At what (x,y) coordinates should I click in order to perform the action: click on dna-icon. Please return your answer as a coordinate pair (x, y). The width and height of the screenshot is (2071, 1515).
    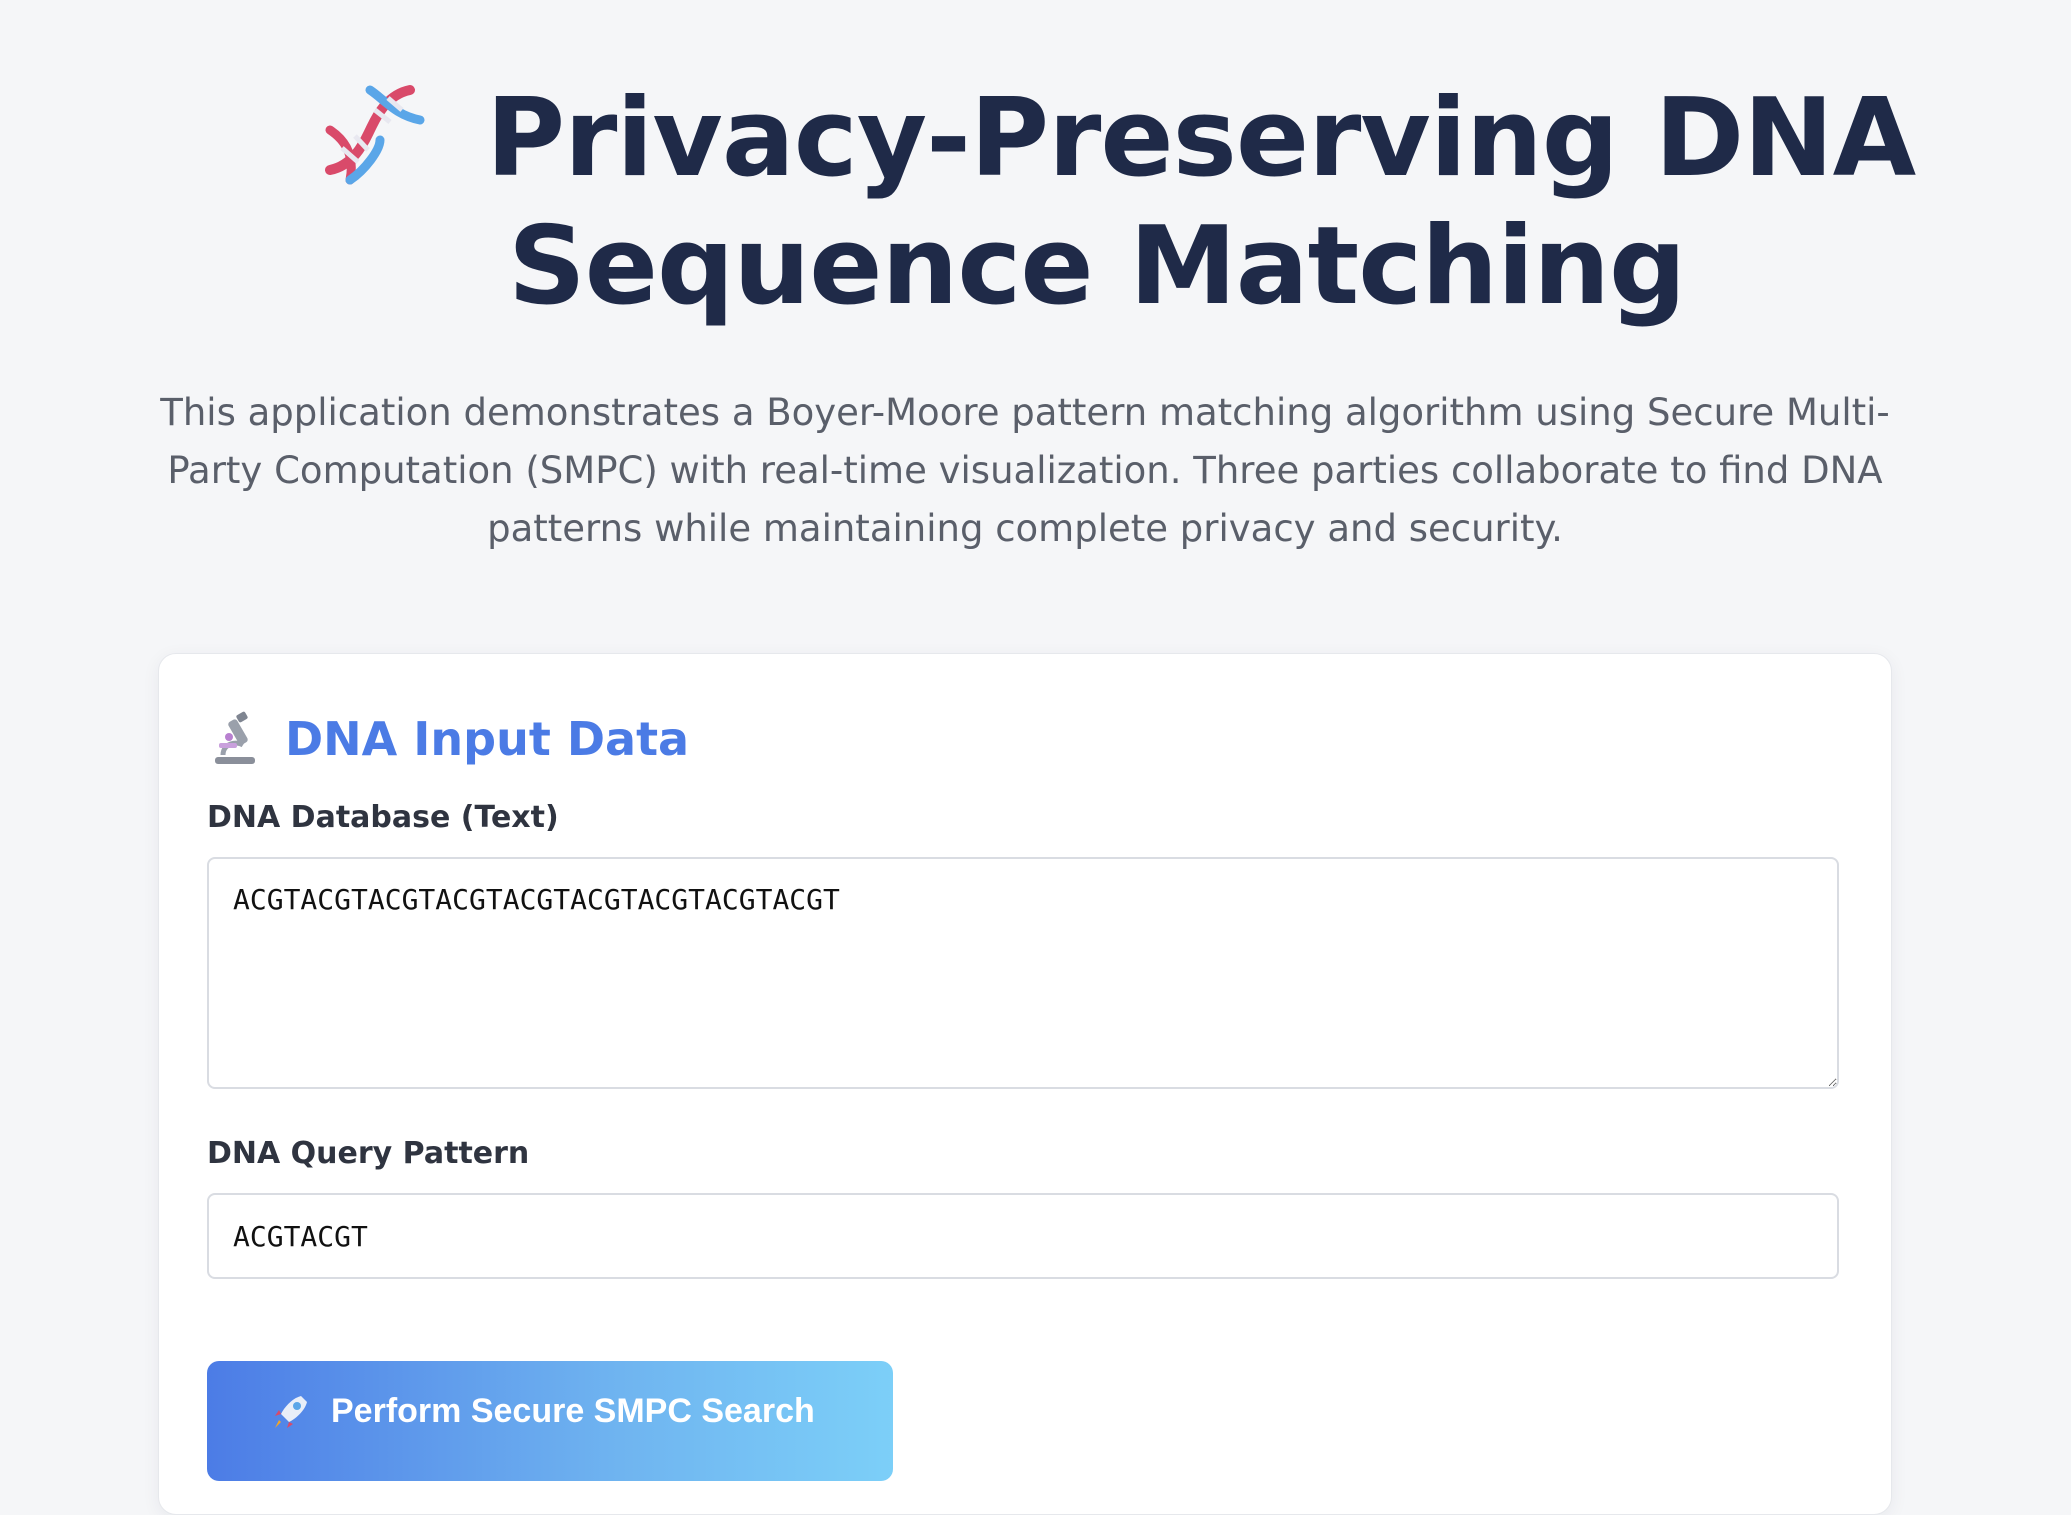
    Looking at the image, I should click on (375, 135).